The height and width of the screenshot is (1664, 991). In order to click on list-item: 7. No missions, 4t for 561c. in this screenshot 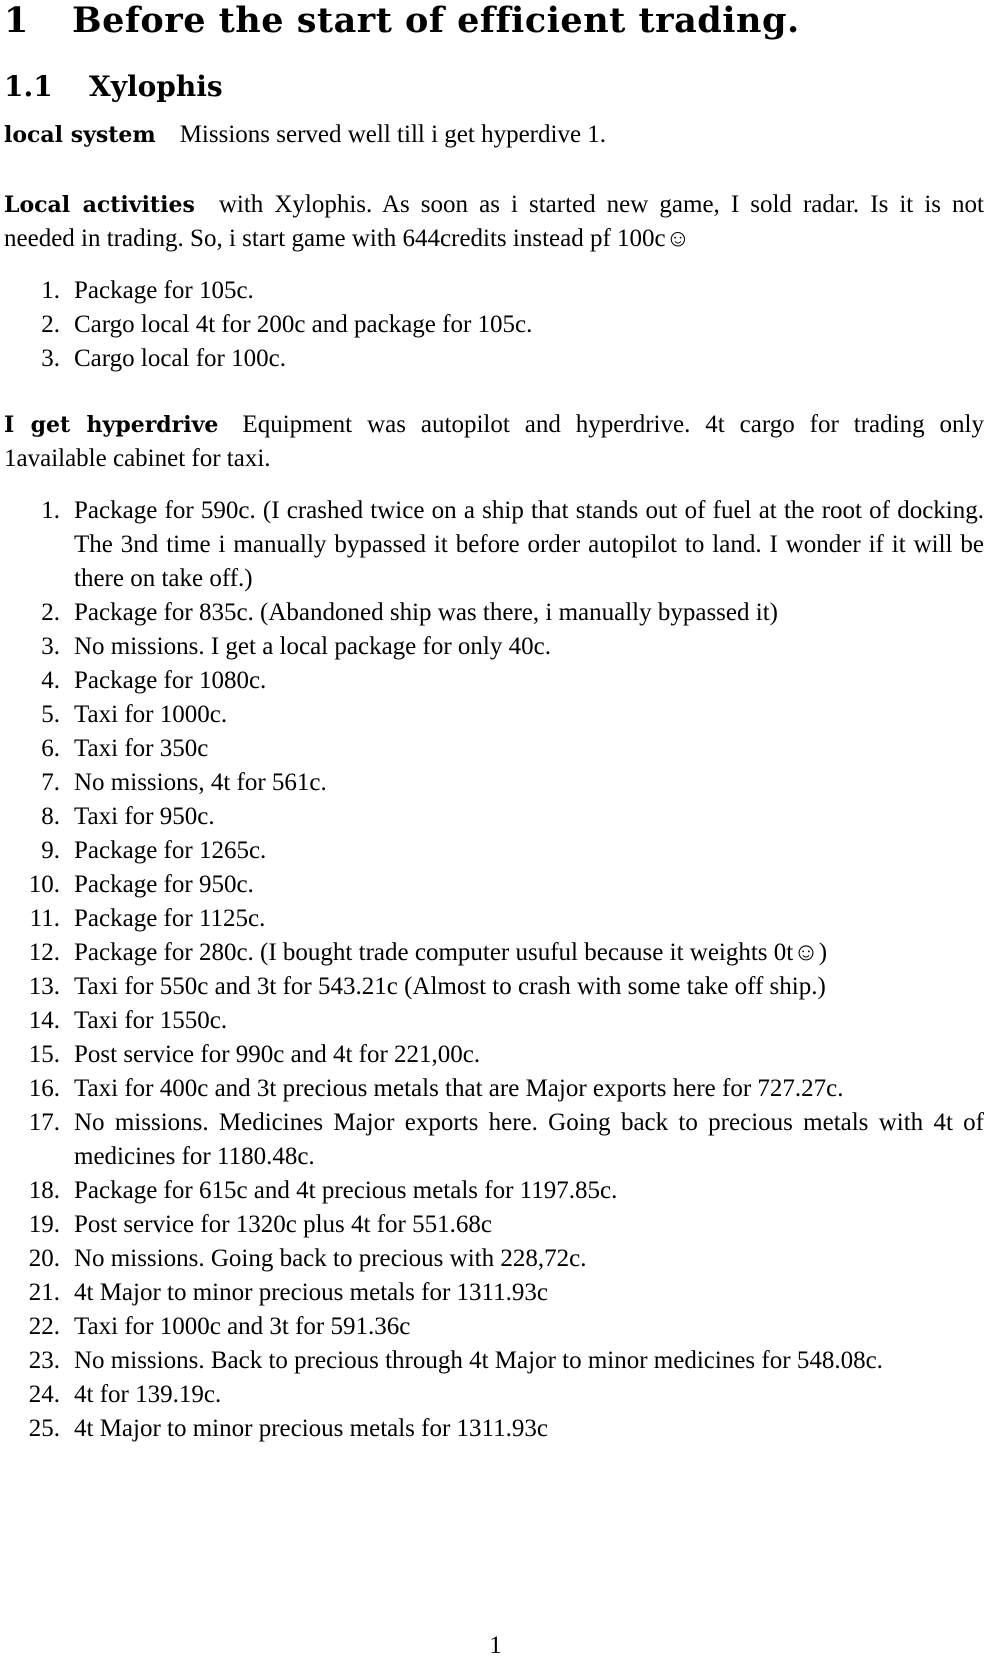, I will do `click(494, 783)`.